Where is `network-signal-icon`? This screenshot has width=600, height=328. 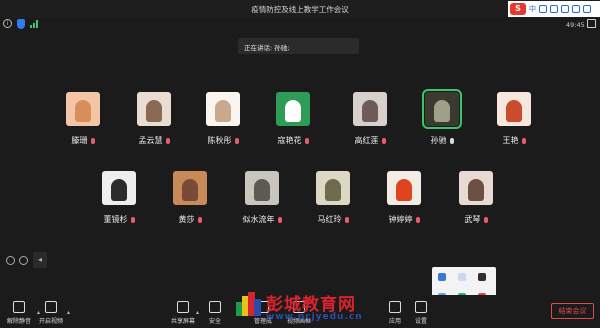 network-signal-icon is located at coordinates (34, 24).